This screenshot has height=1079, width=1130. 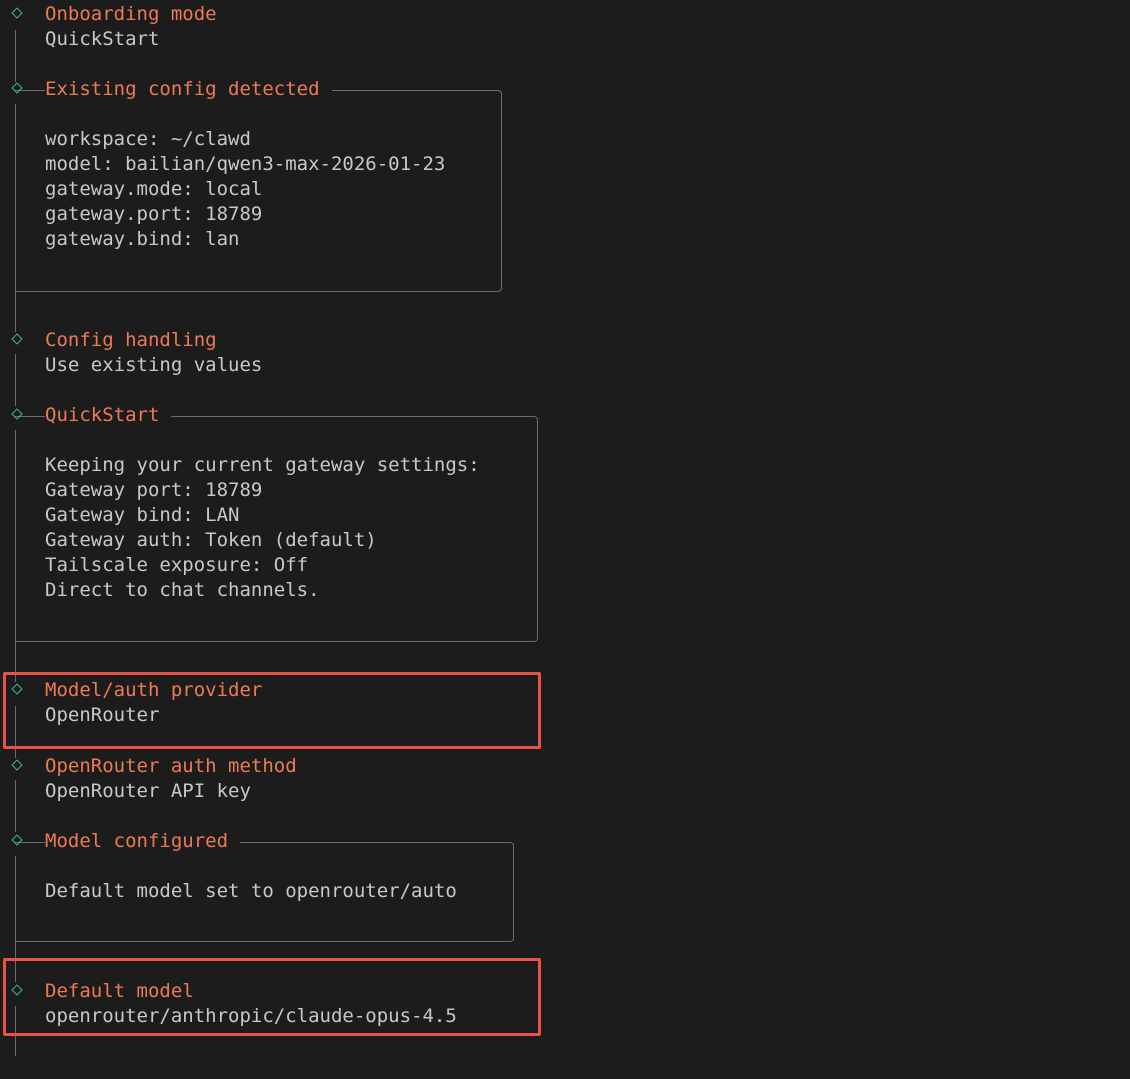 I want to click on step-config-handling: Config handling, so click(x=108, y=340).